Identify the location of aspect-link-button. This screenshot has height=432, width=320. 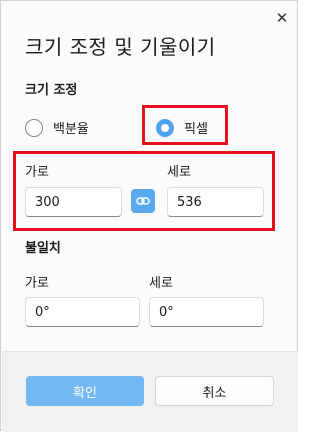
(143, 201).